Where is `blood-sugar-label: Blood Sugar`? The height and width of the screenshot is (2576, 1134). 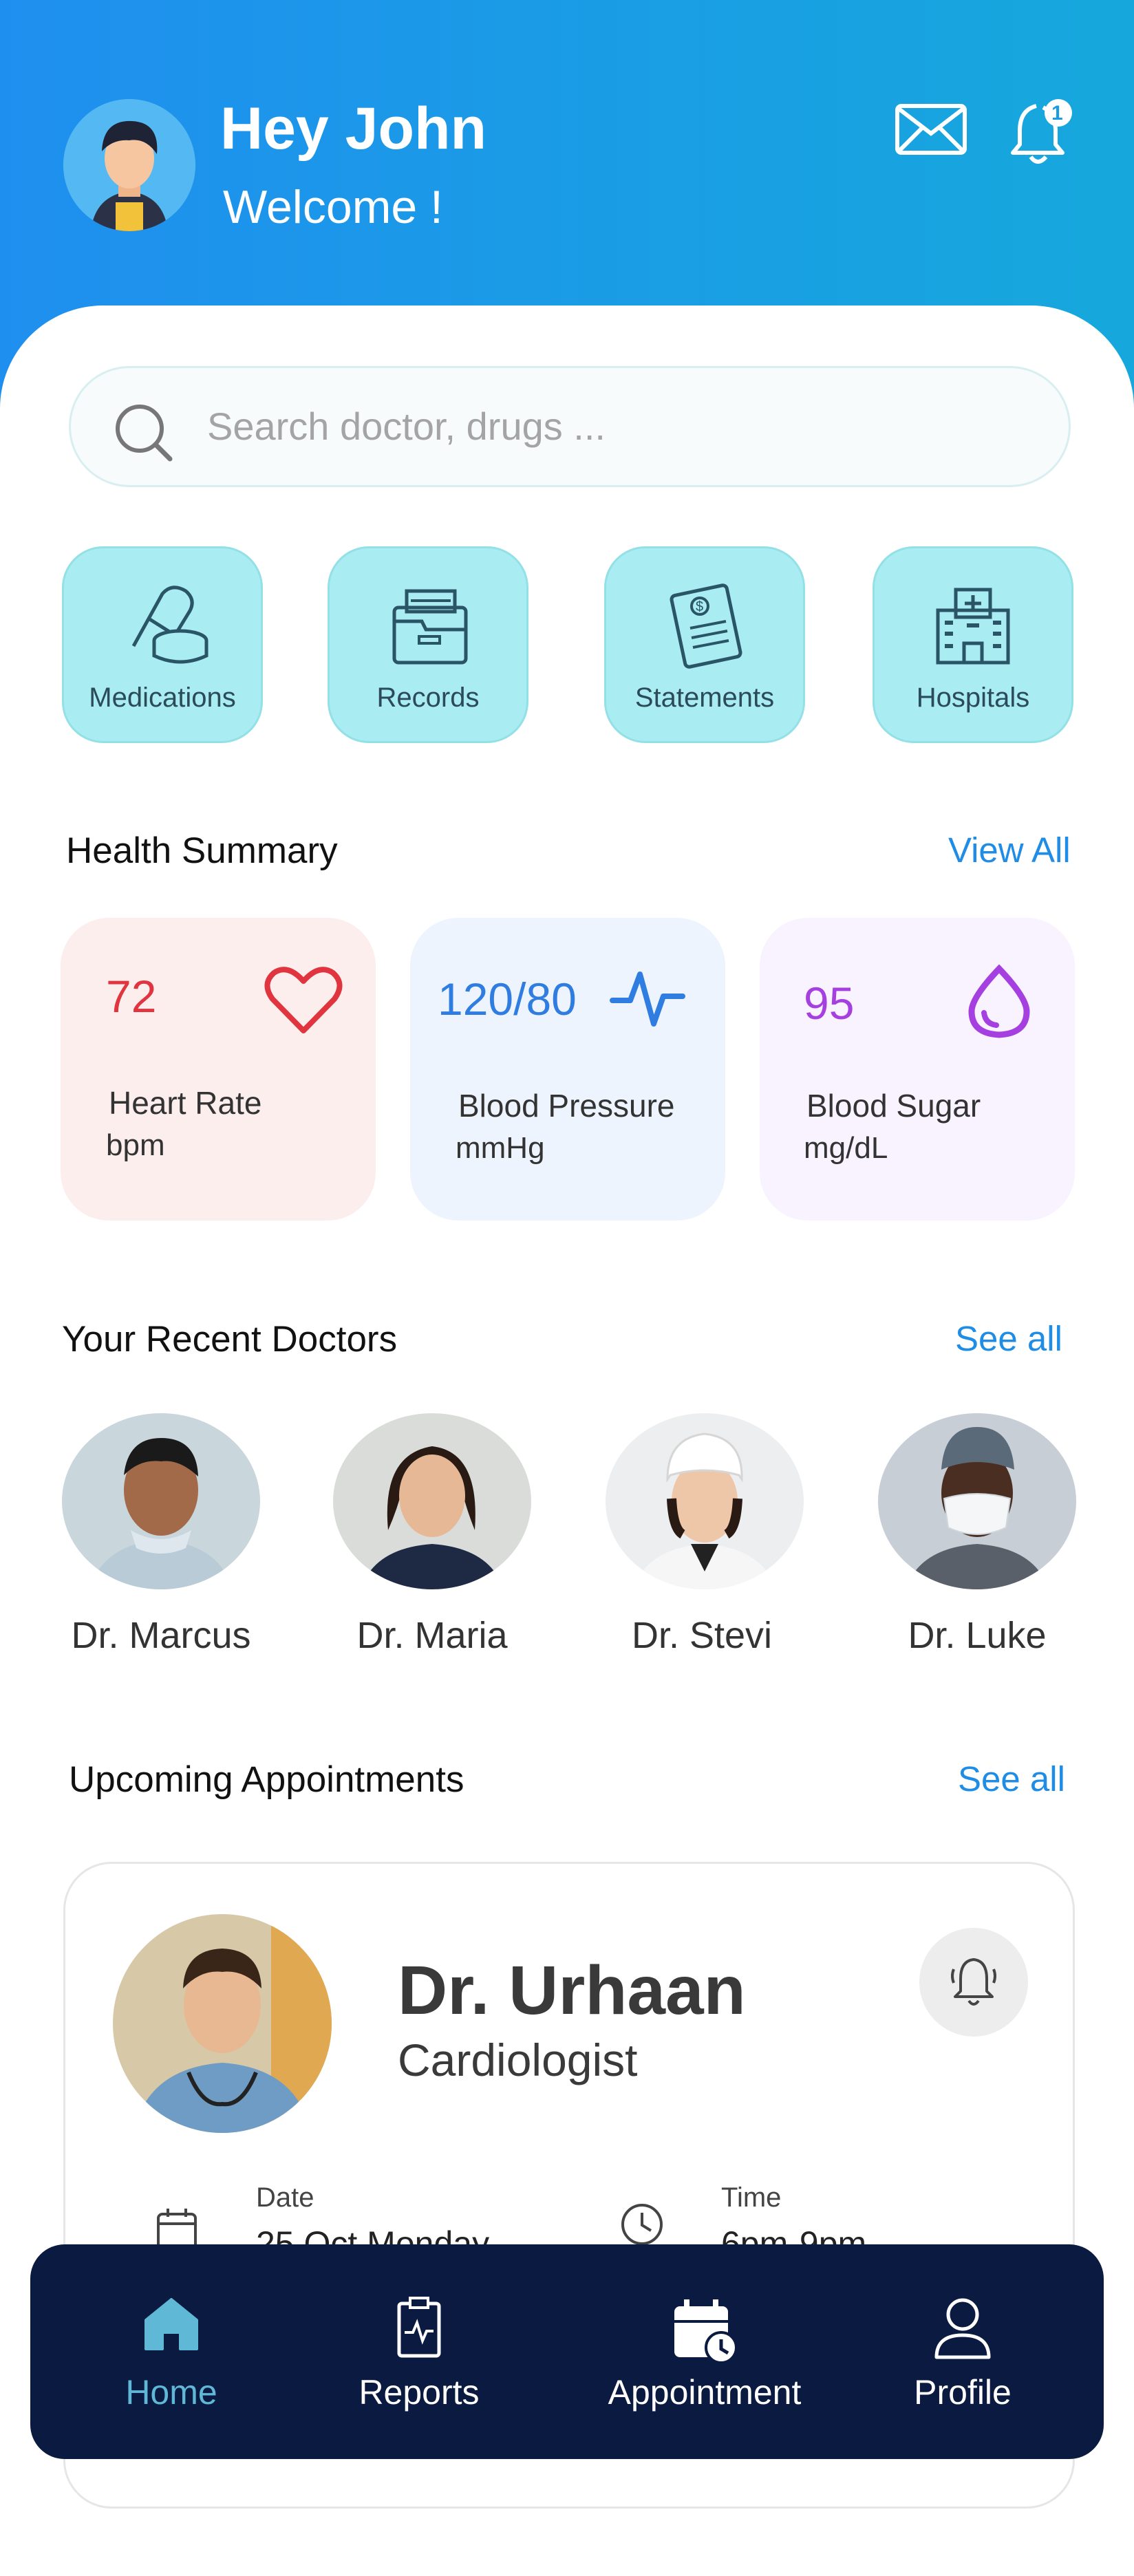 blood-sugar-label: Blood Sugar is located at coordinates (893, 1106).